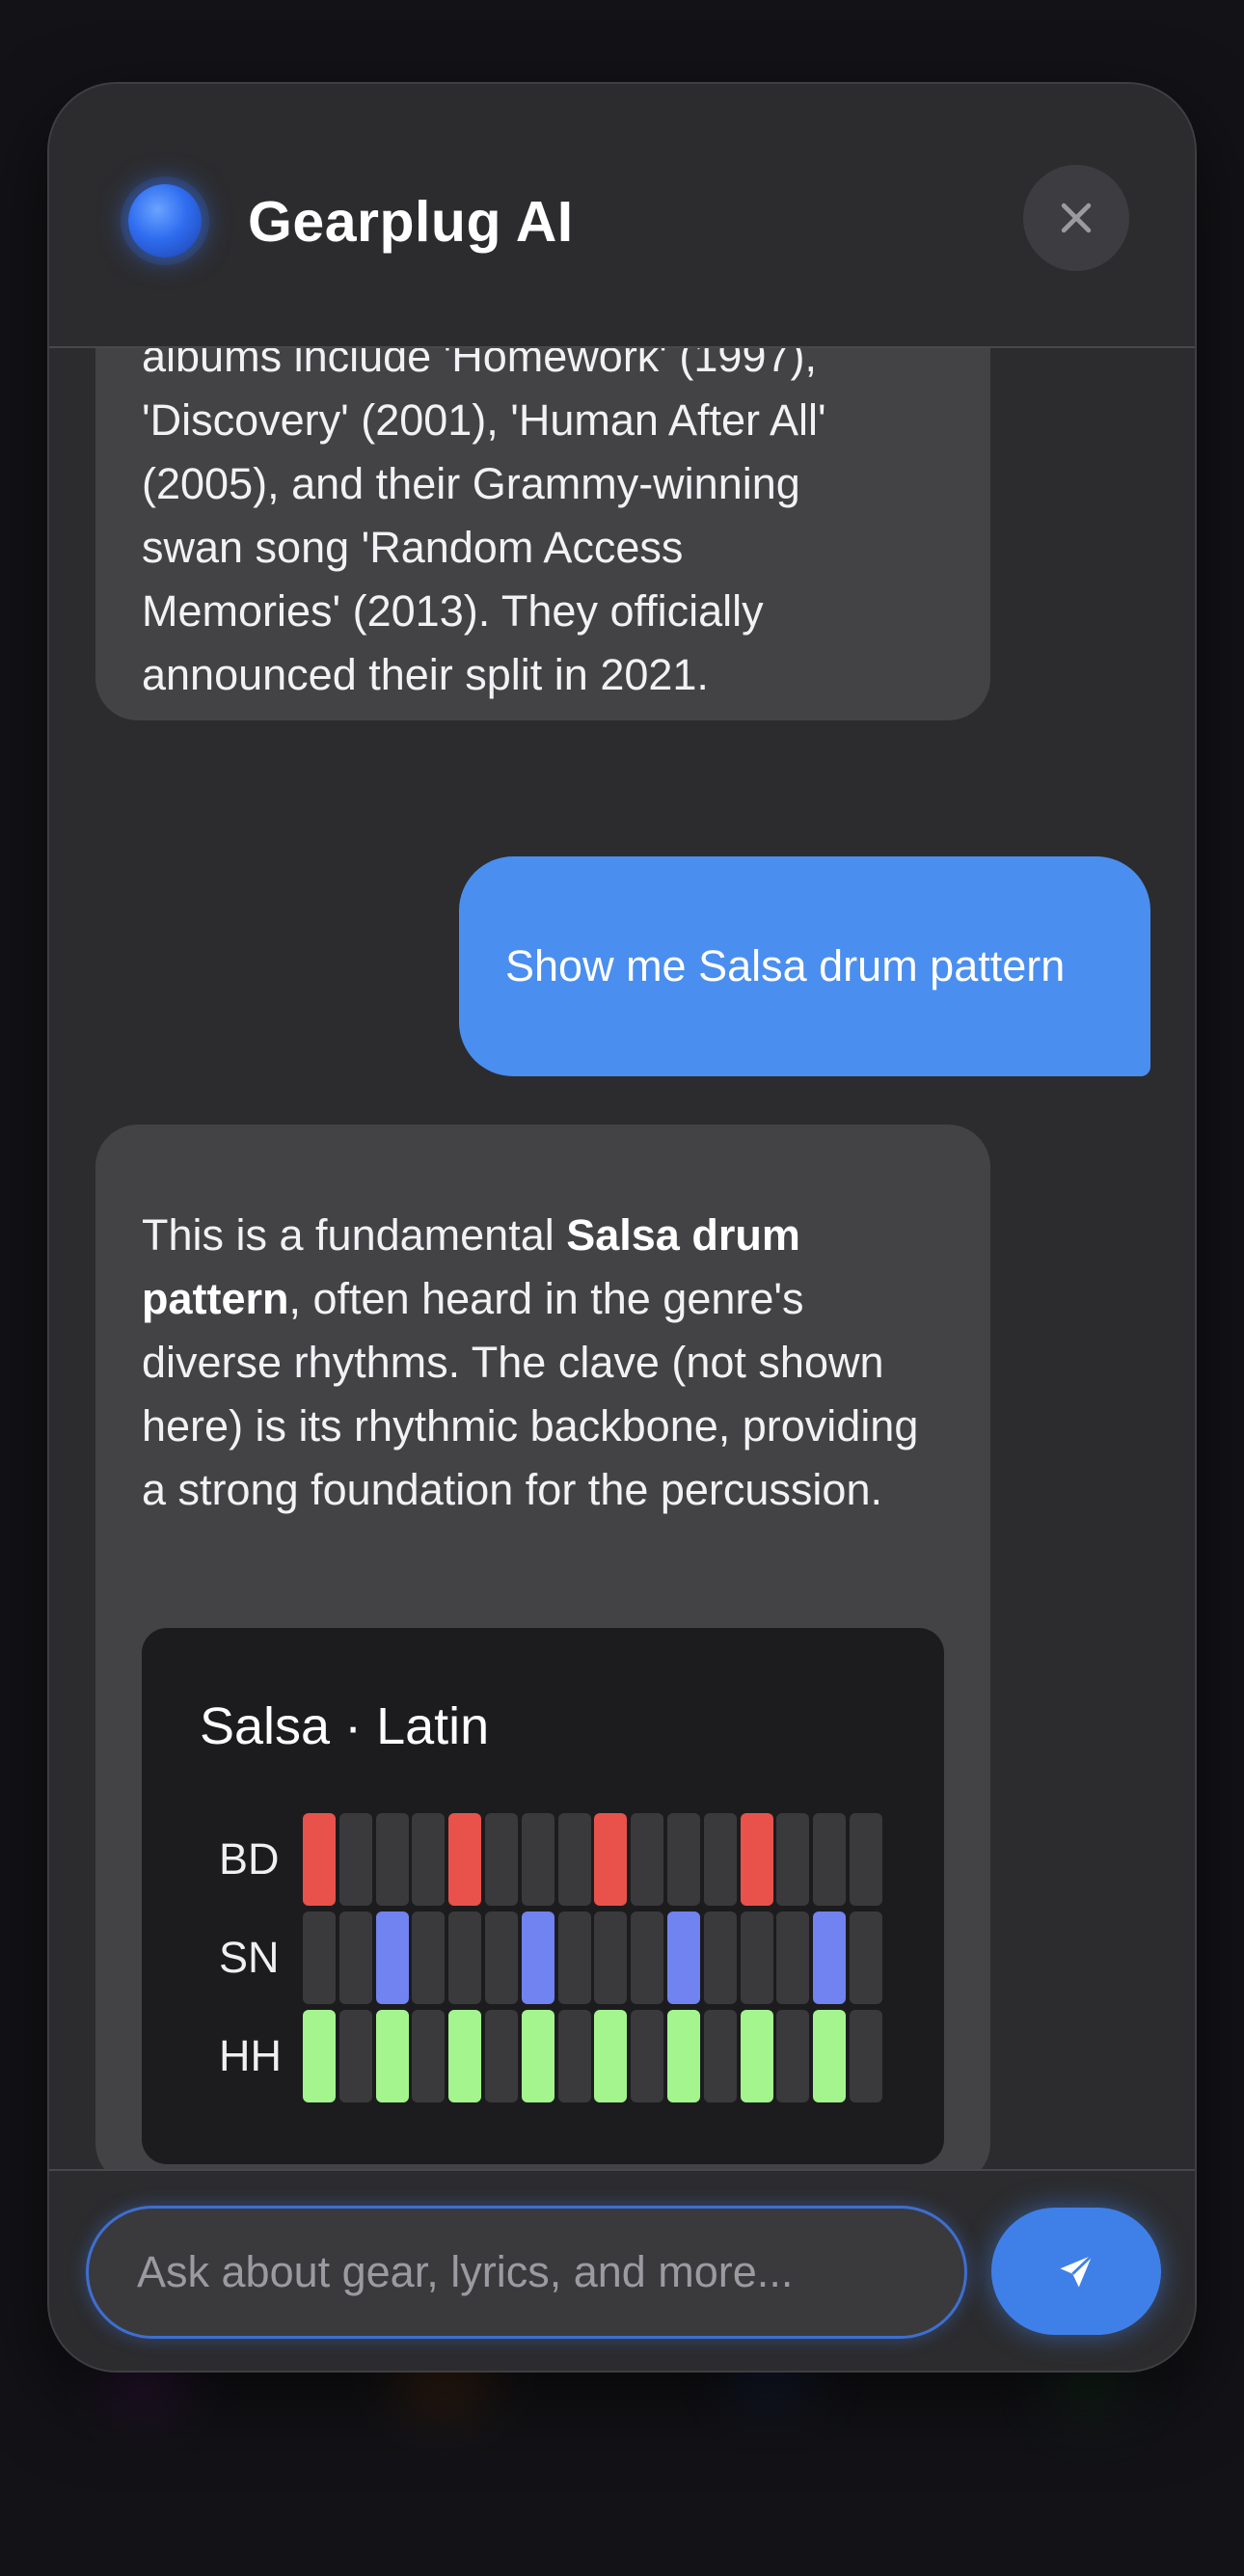 This screenshot has height=2576, width=1244. I want to click on drum-row-sn: SN, so click(543, 1958).